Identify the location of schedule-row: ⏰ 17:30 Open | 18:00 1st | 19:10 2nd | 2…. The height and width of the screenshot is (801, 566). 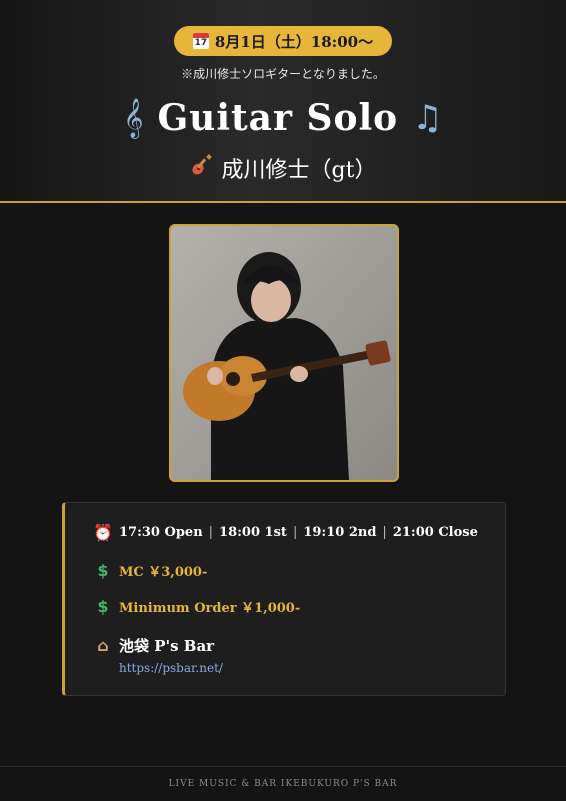
(285, 532).